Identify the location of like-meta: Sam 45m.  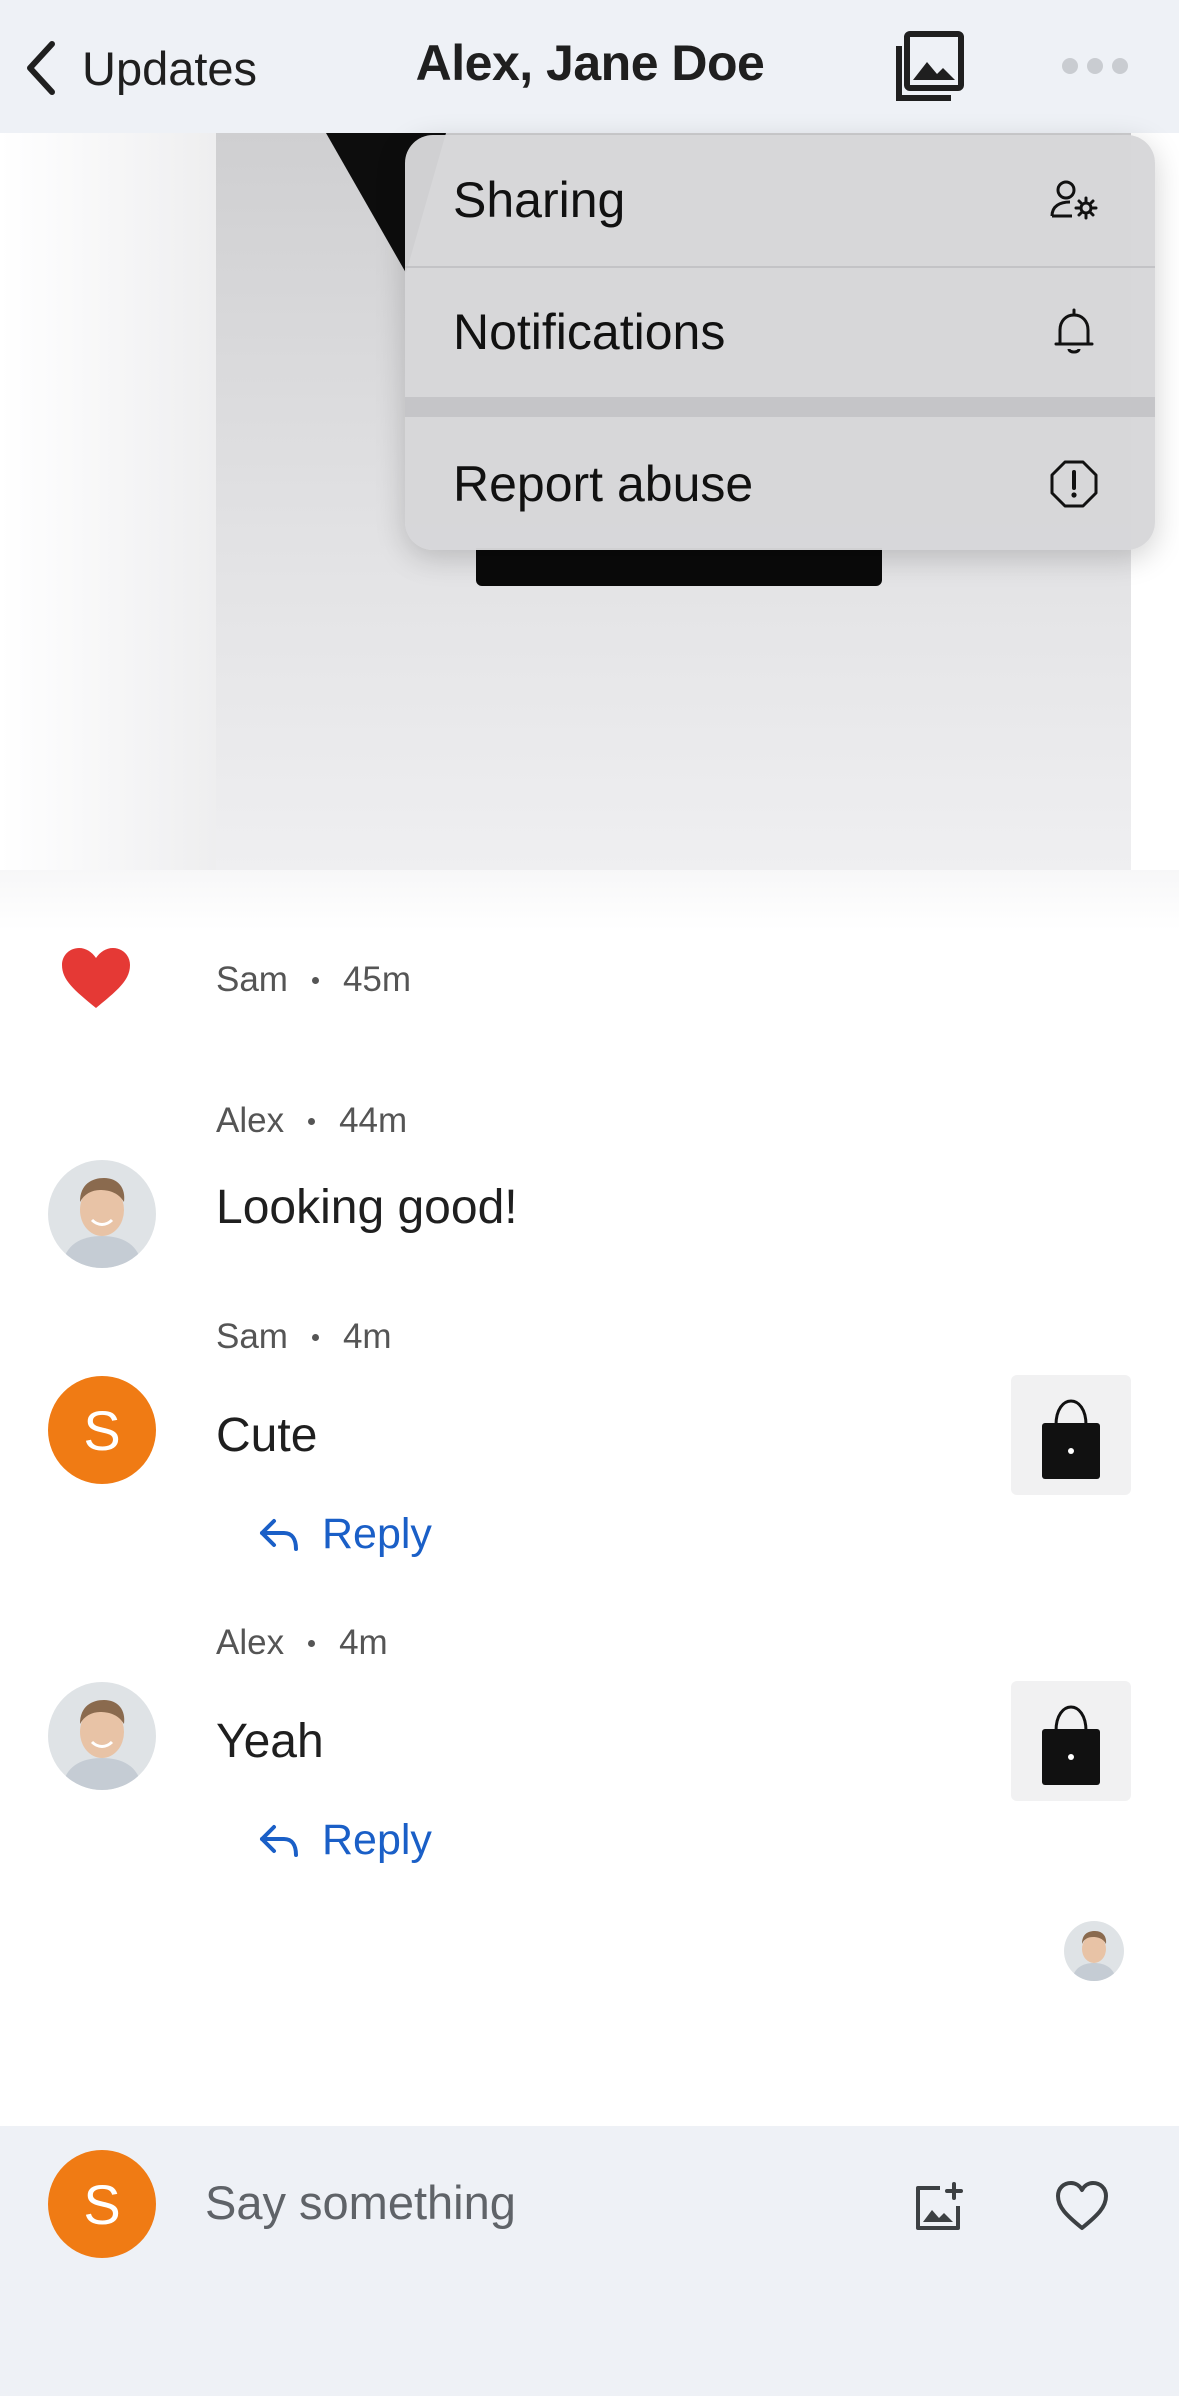
(313, 980).